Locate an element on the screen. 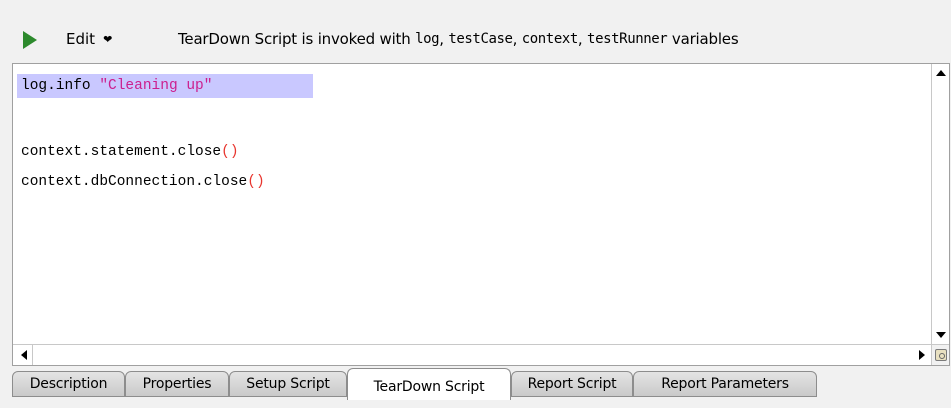 The image size is (951, 408). edit-menu-label: Edit is located at coordinates (81, 39).